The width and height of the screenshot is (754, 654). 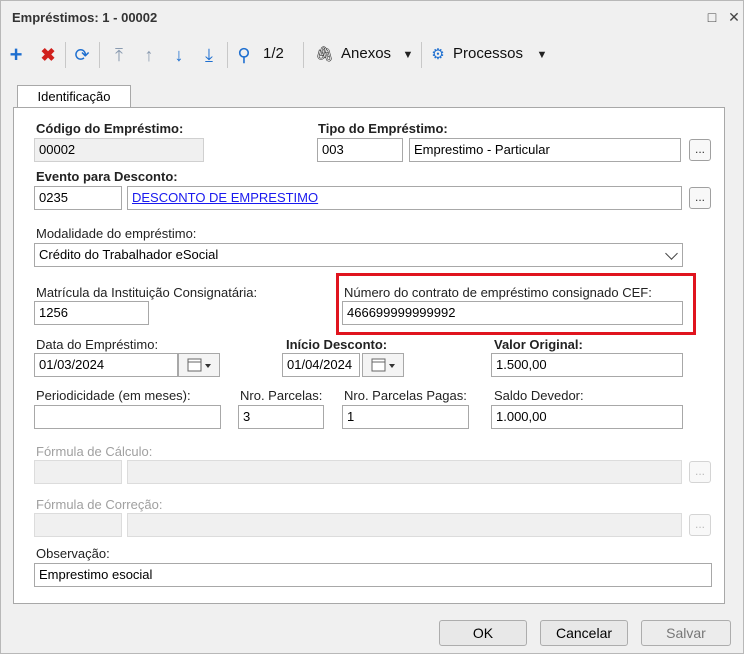 What do you see at coordinates (78, 472) in the screenshot?
I see `formula-calculo-code-field` at bounding box center [78, 472].